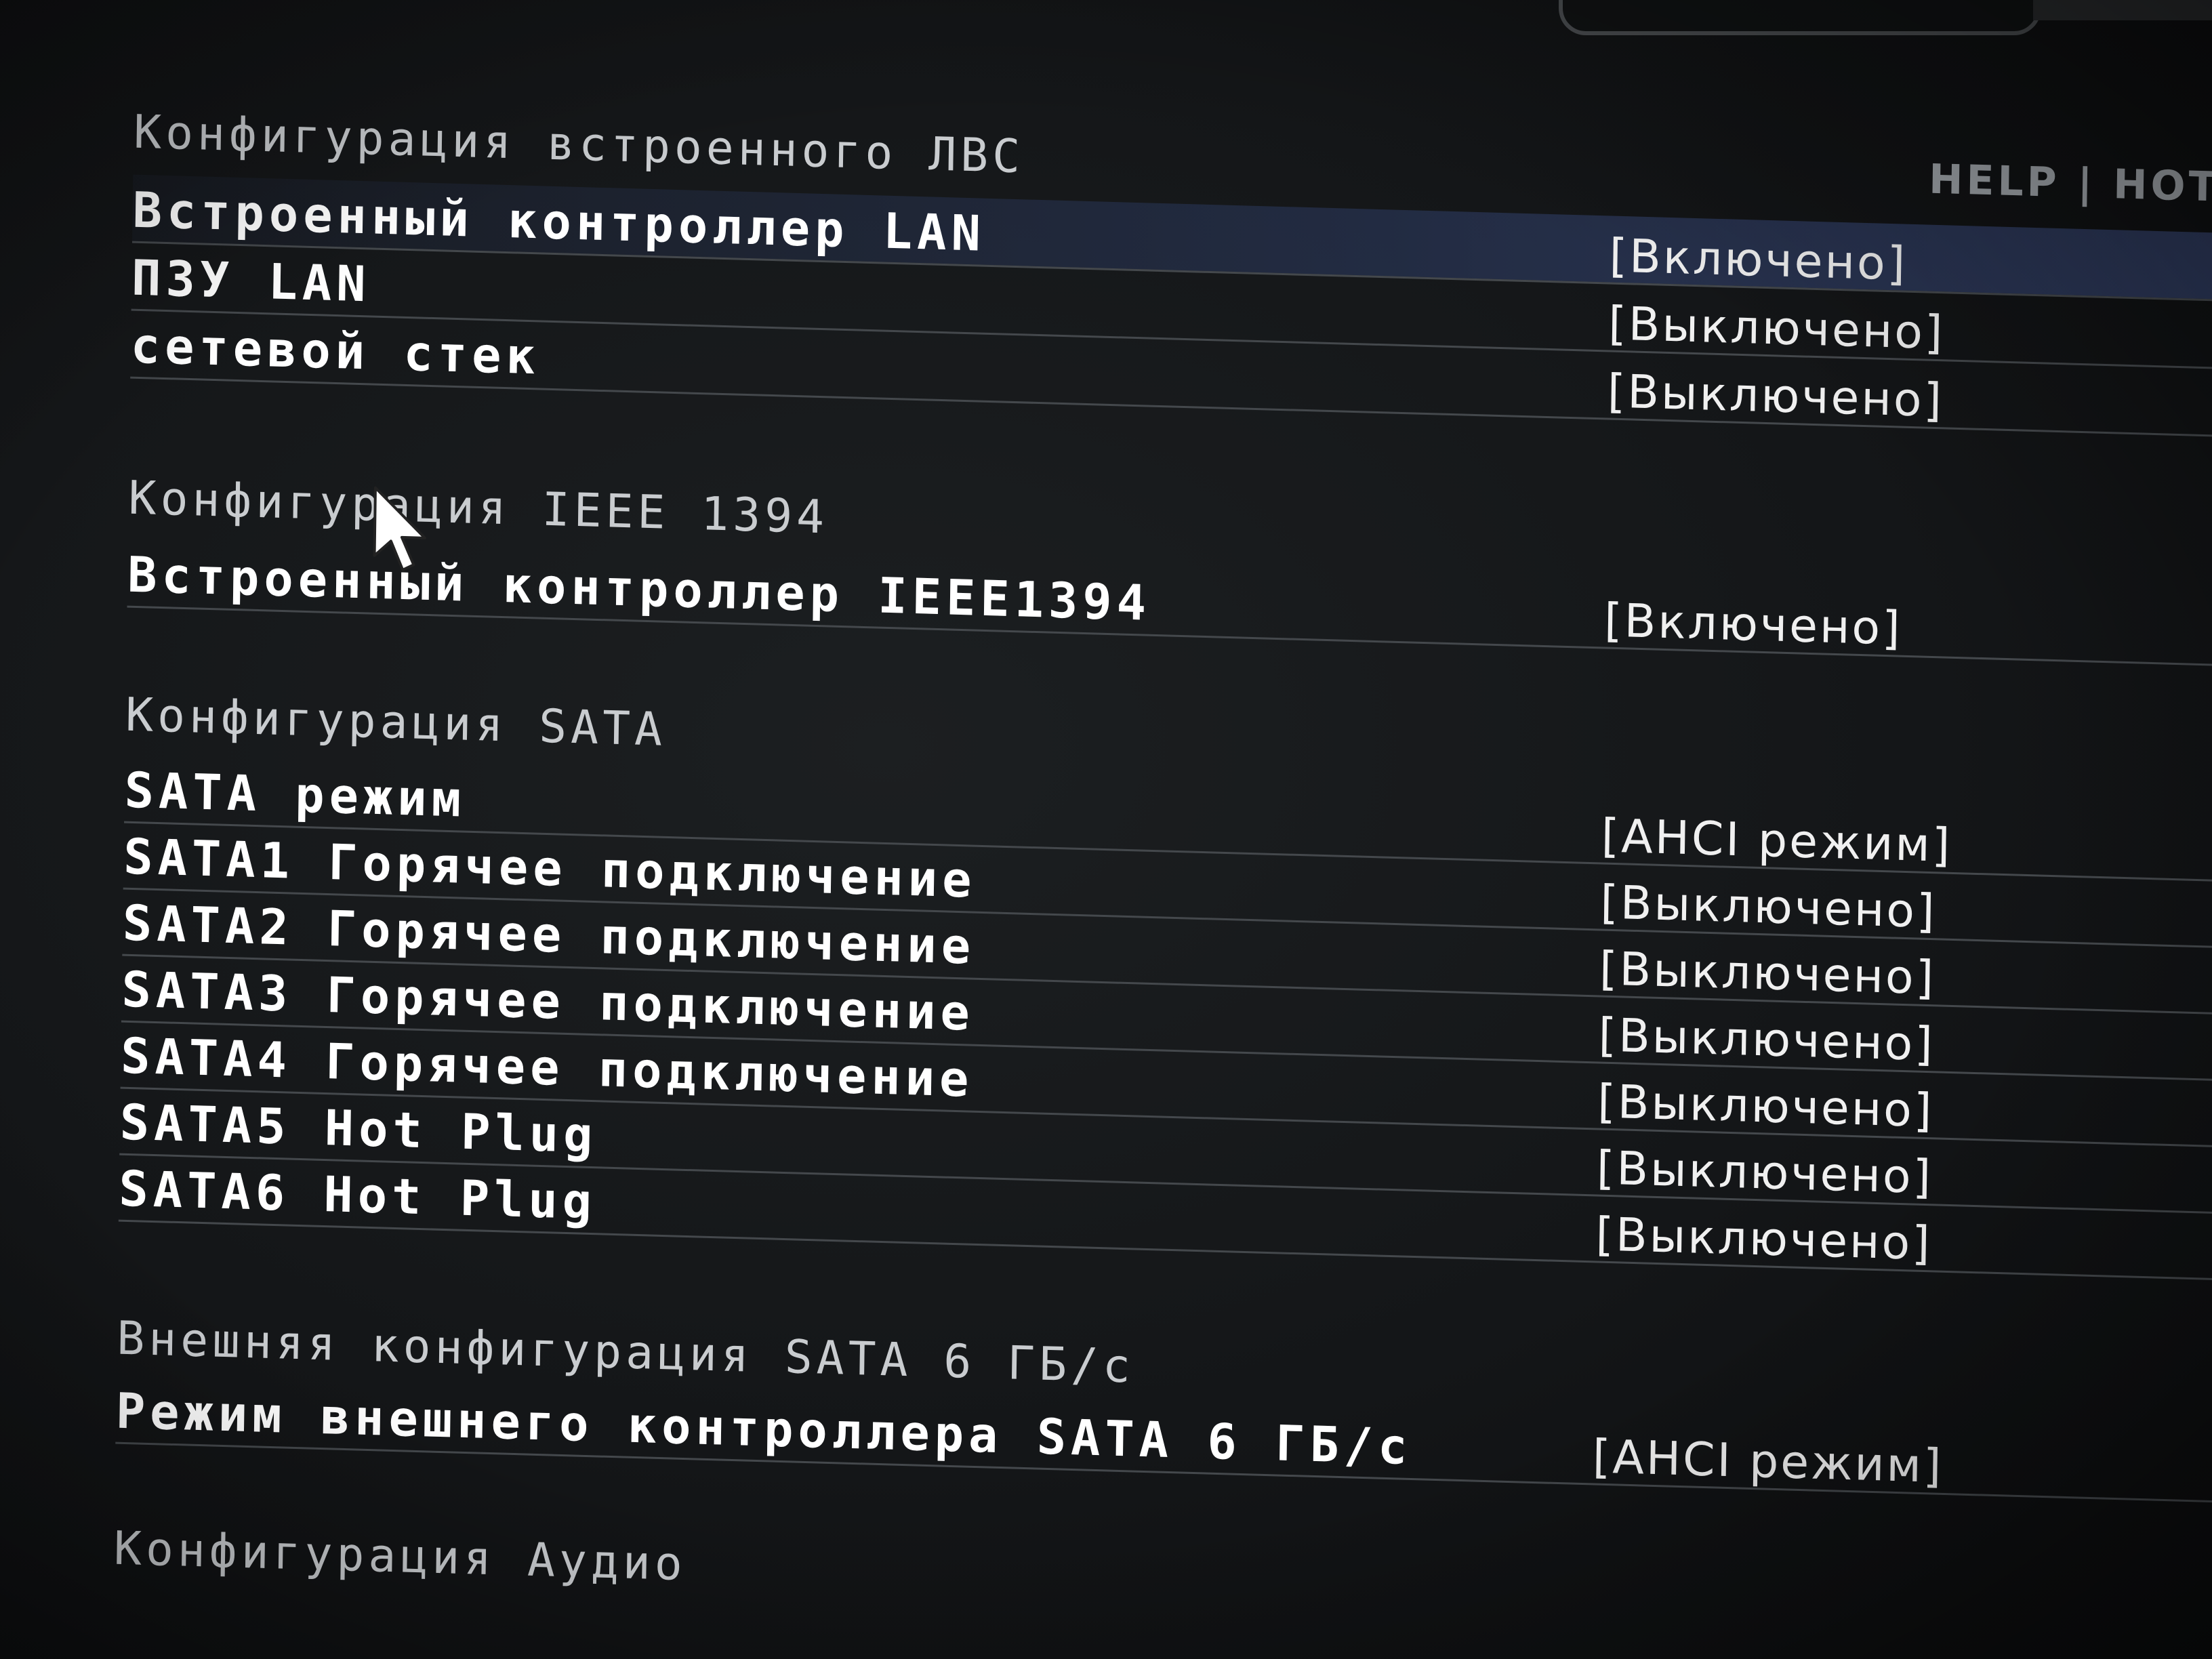  I want to click on setting-label: SATA5 Hot Plug, so click(358, 1129).